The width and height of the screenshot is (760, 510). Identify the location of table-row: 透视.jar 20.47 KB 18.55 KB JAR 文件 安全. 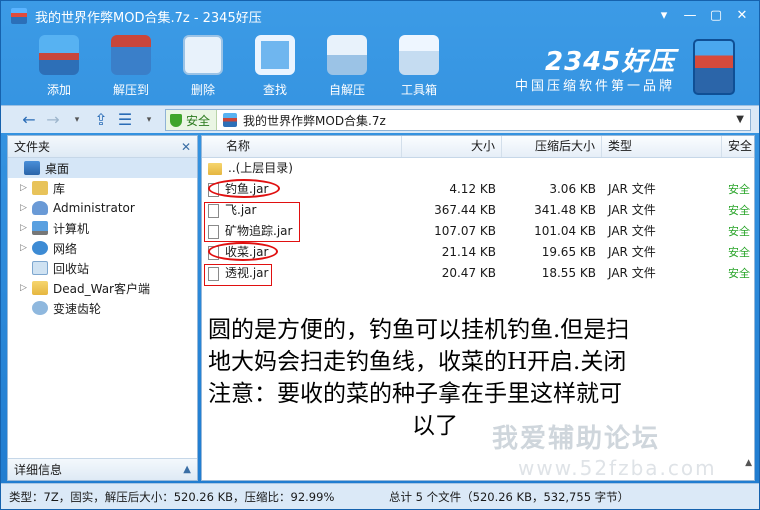
(478, 273).